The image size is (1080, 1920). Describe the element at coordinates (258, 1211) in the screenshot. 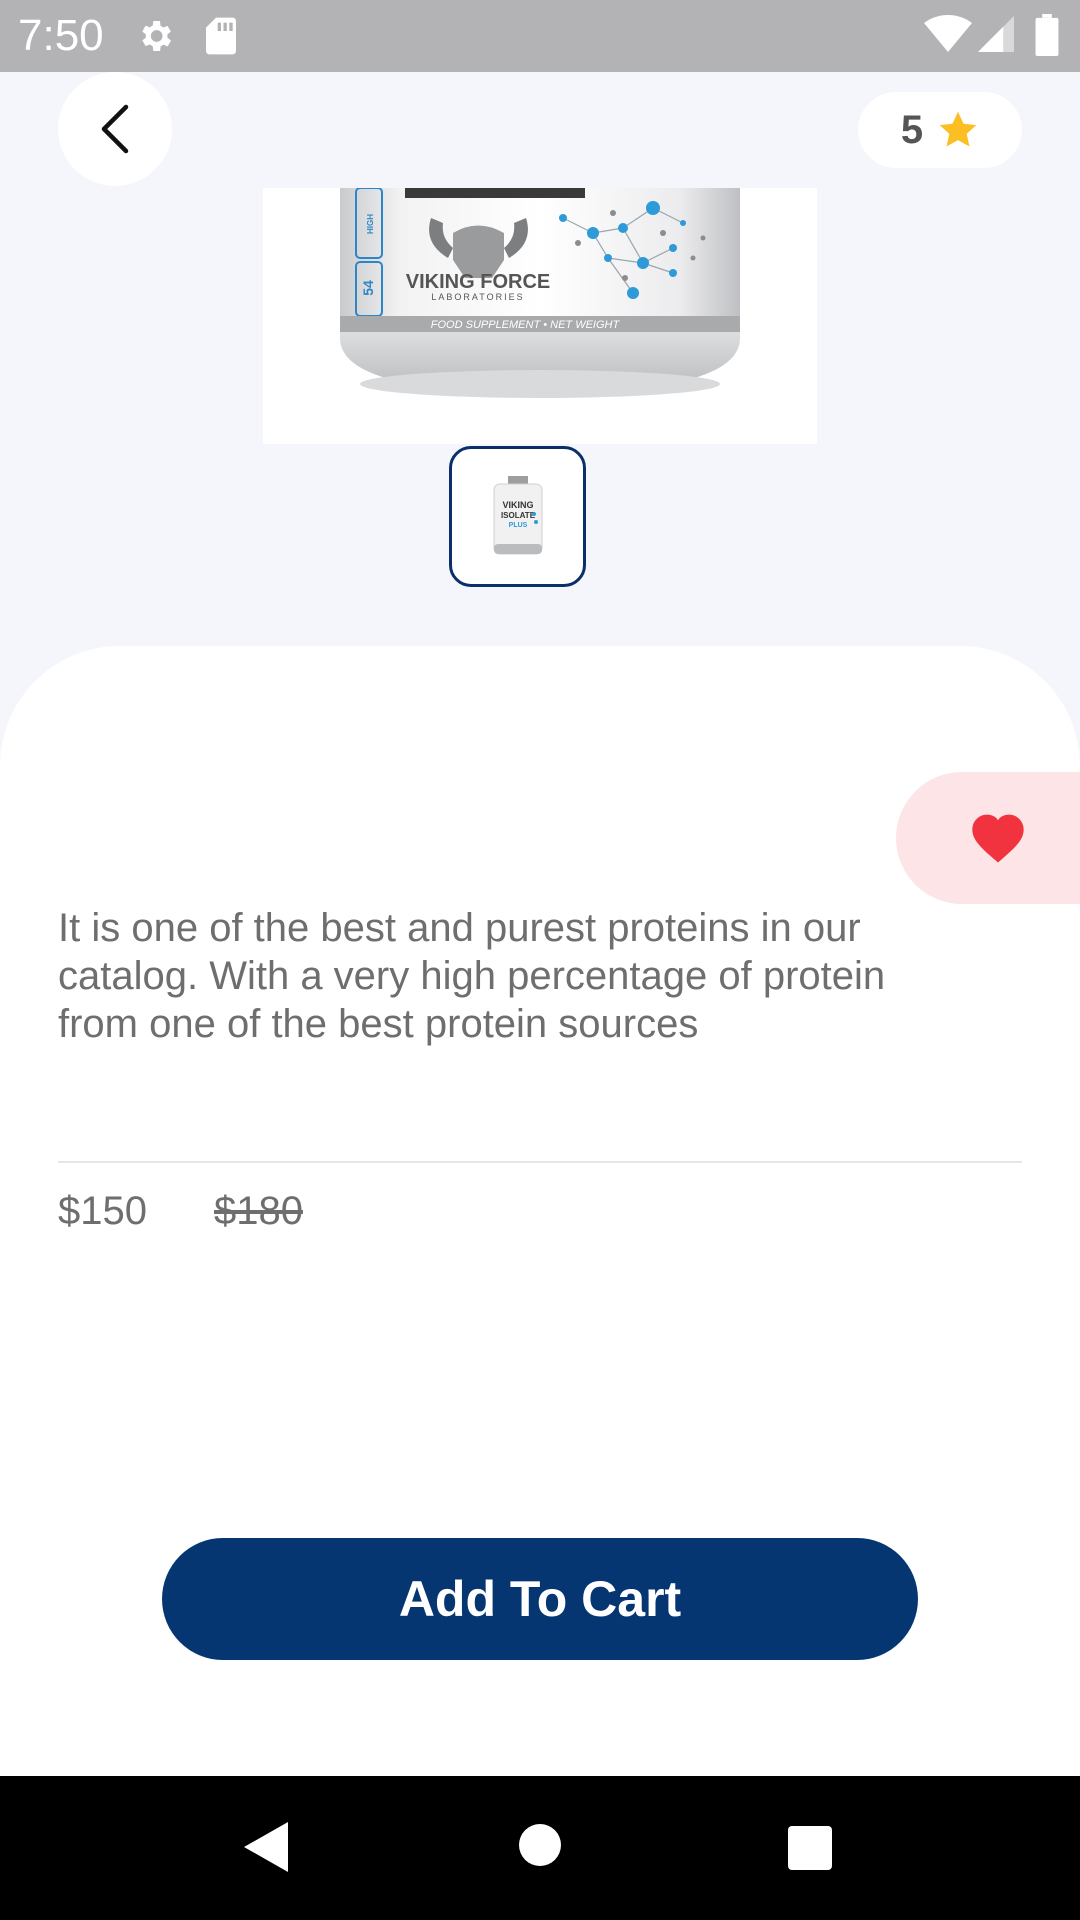

I see `original-price: $180` at that location.